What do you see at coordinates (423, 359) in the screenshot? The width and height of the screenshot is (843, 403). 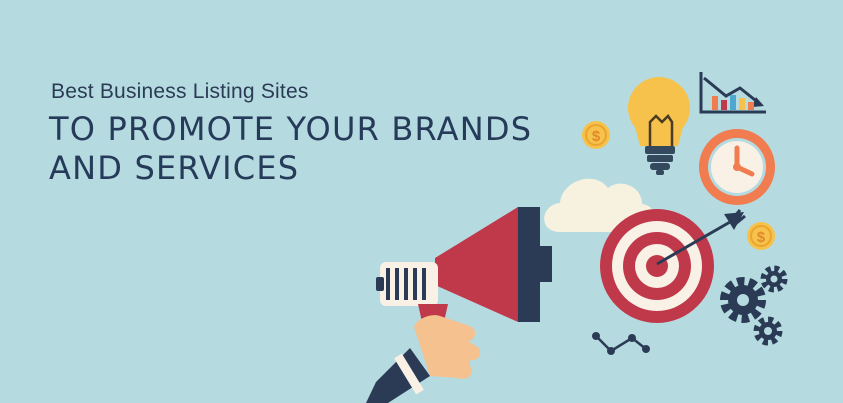 I see `hand-icon` at bounding box center [423, 359].